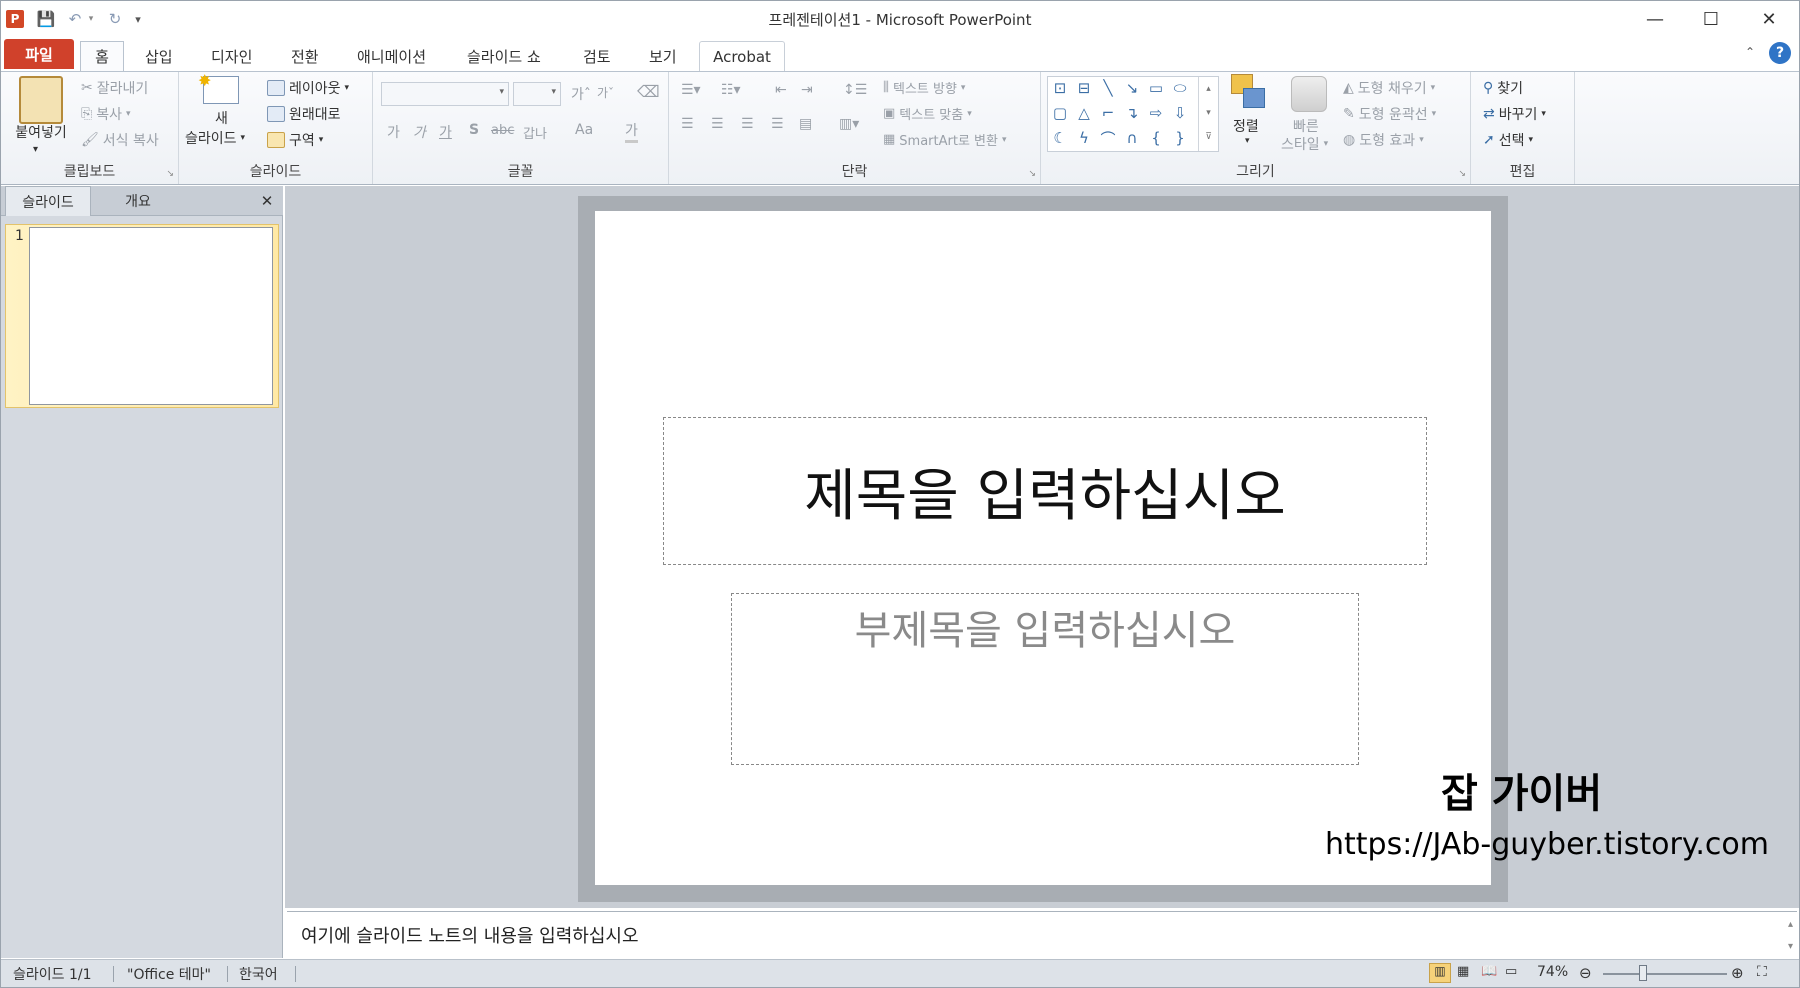 This screenshot has width=1800, height=988. I want to click on character-spacing-button: 갑나, so click(535, 132).